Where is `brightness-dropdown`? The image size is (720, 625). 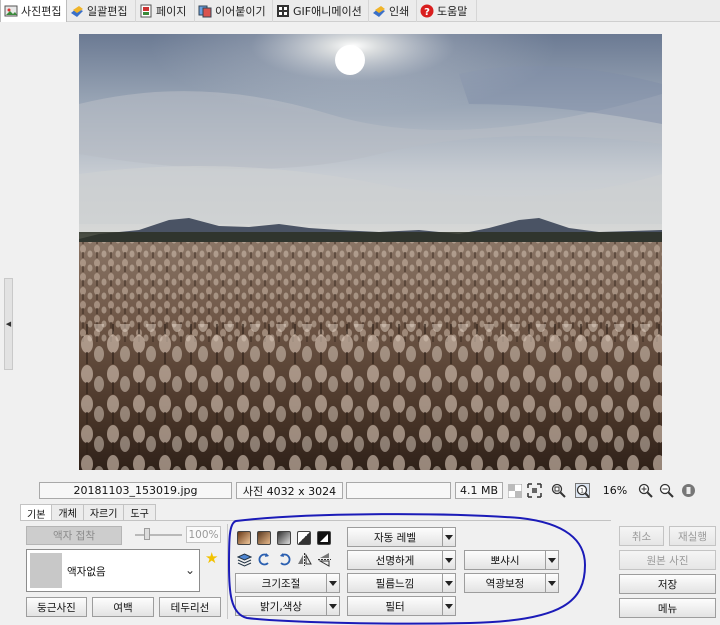
brightness-dropdown is located at coordinates (333, 606).